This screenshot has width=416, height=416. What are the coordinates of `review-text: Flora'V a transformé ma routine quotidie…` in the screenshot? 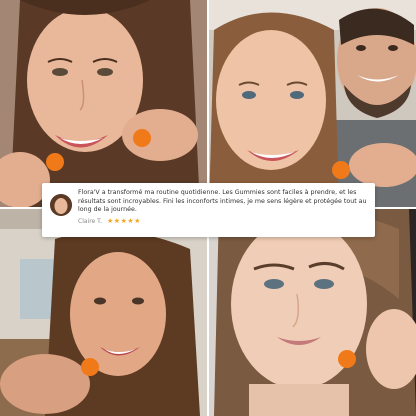 It's located at (222, 201).